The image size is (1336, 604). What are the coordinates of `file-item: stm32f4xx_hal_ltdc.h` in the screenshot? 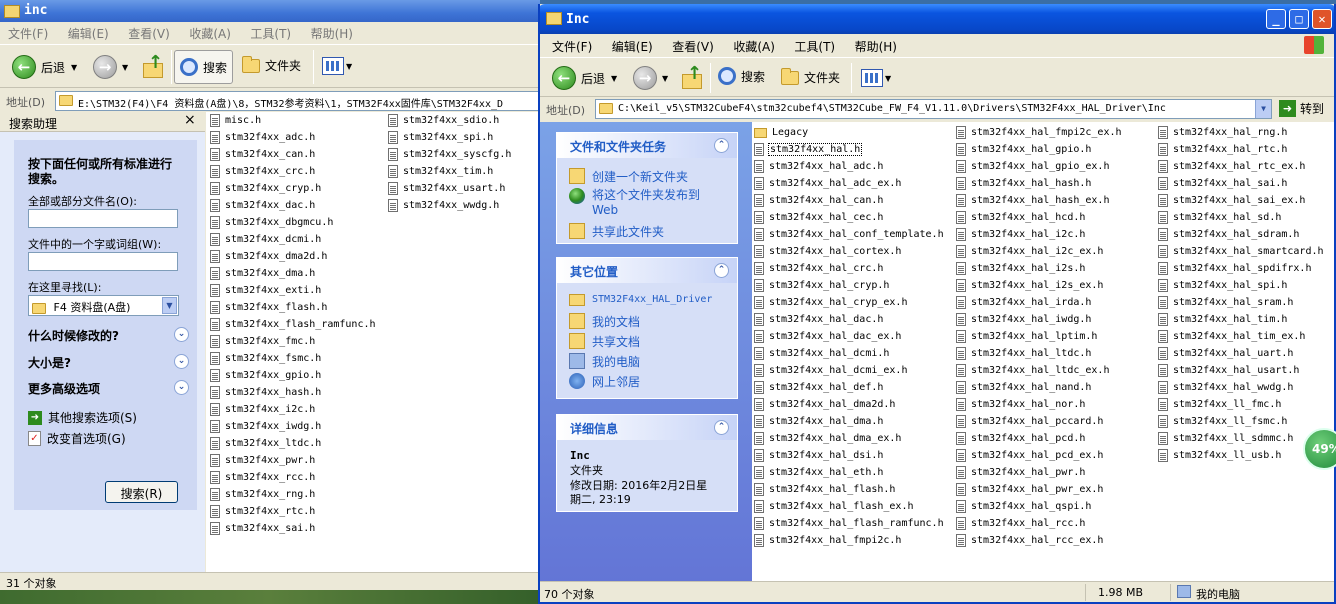 It's located at (1023, 353).